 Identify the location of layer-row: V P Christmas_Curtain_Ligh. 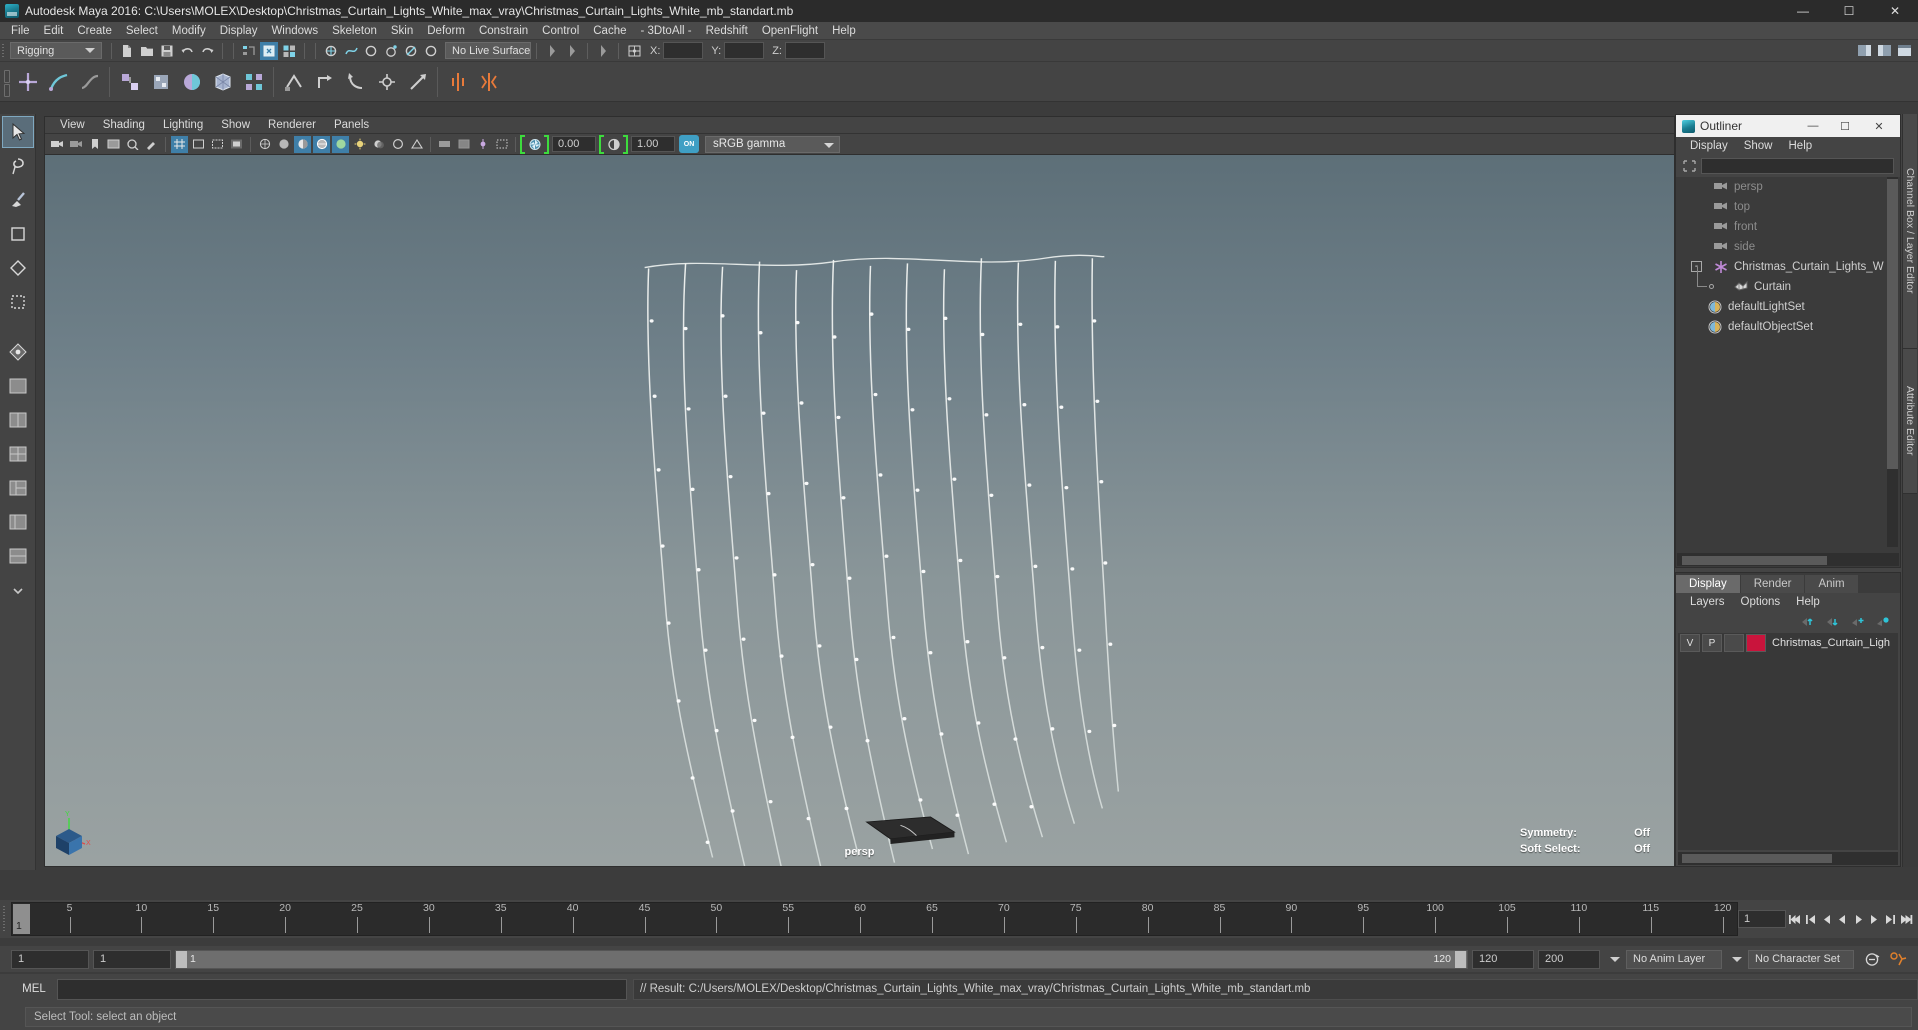
(1788, 643).